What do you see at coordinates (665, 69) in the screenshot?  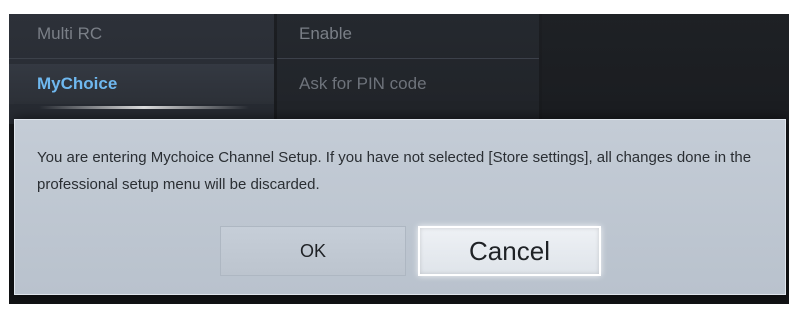 I see `menu-column-right` at bounding box center [665, 69].